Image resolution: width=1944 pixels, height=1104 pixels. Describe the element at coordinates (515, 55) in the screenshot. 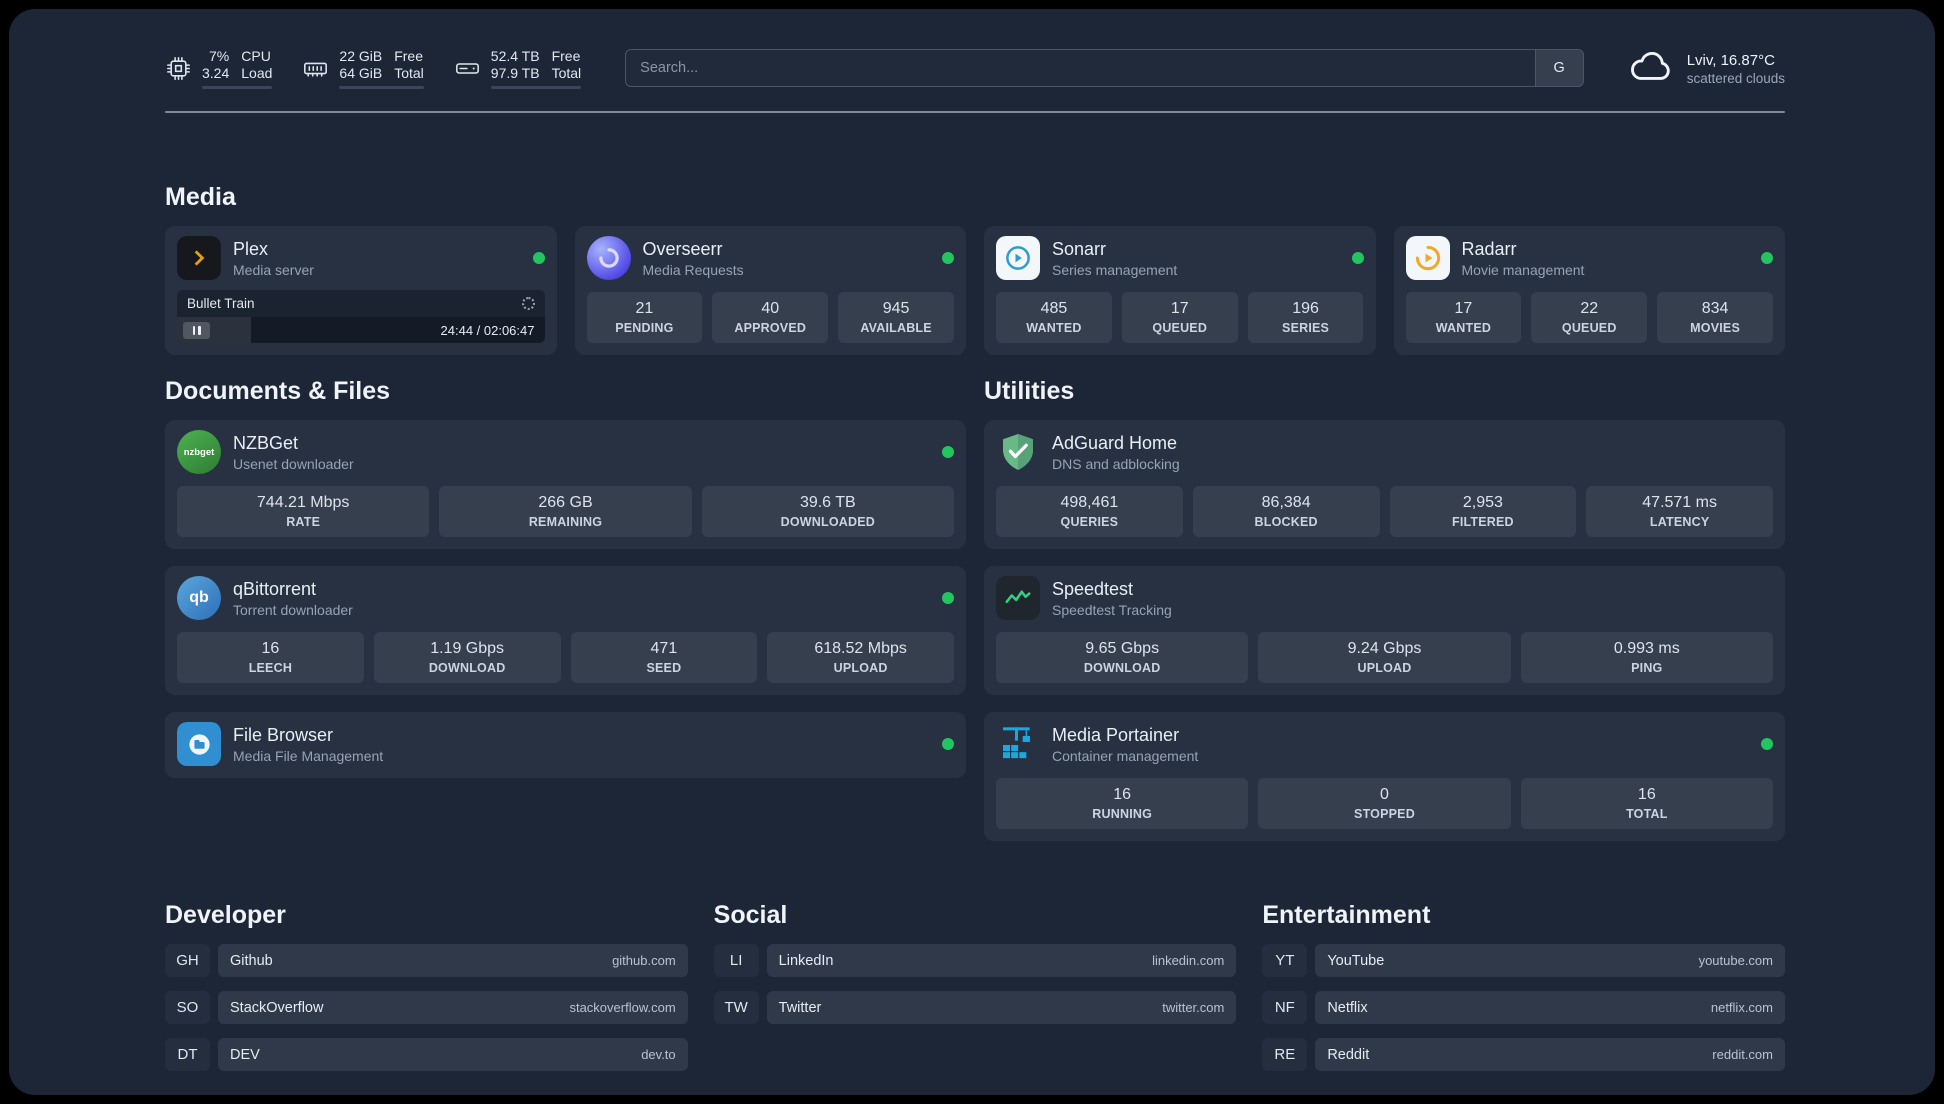

I see `disk-free-value: 52.4 TB` at that location.